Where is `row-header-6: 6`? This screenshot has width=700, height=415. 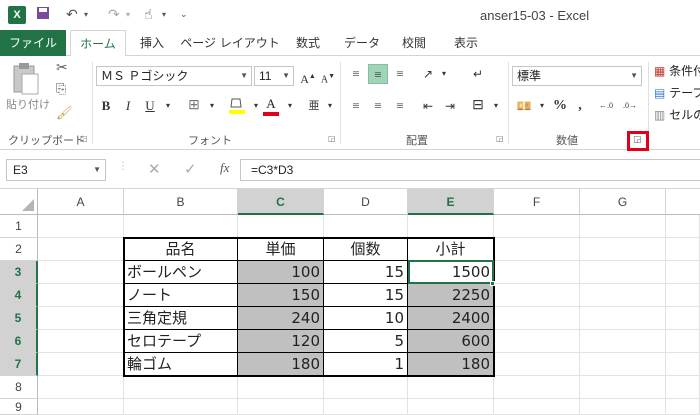 row-header-6: 6 is located at coordinates (19, 341).